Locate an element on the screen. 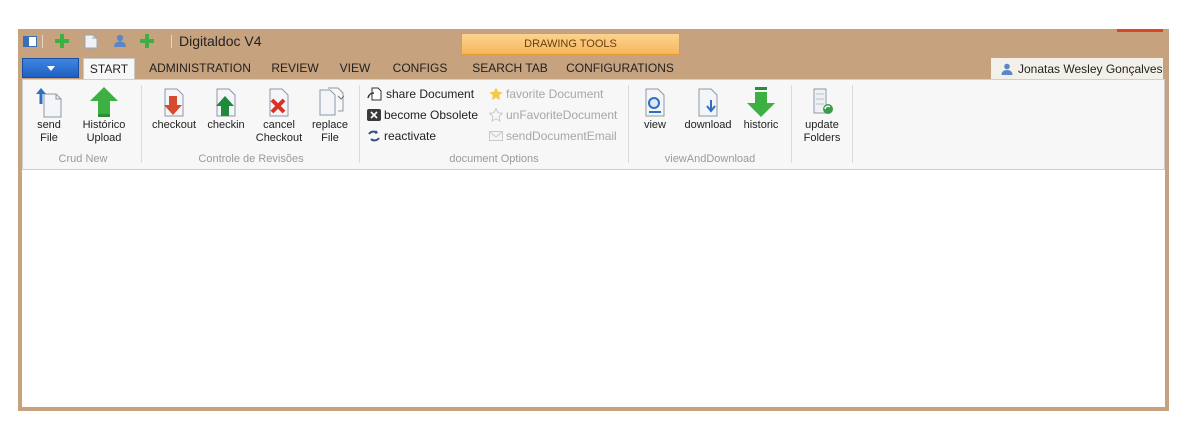 The width and height of the screenshot is (1191, 432). download-arrow-icon is located at coordinates (761, 102).